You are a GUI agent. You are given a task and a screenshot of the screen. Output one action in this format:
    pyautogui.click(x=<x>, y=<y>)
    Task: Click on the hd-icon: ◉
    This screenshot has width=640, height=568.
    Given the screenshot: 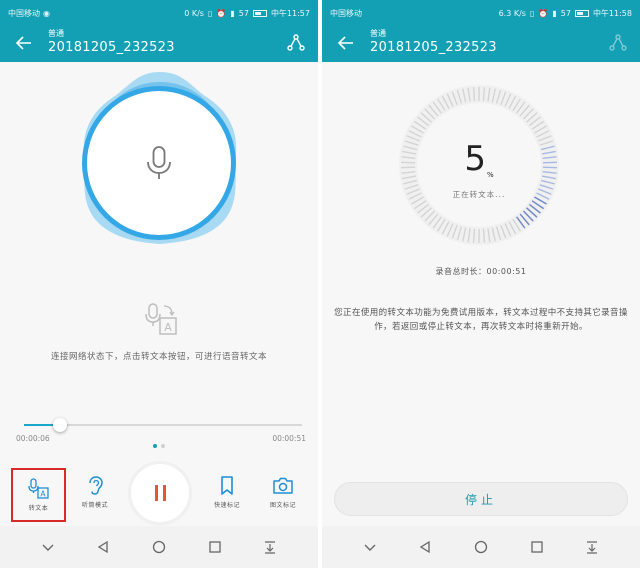 What is the action you would take?
    pyautogui.click(x=46, y=13)
    